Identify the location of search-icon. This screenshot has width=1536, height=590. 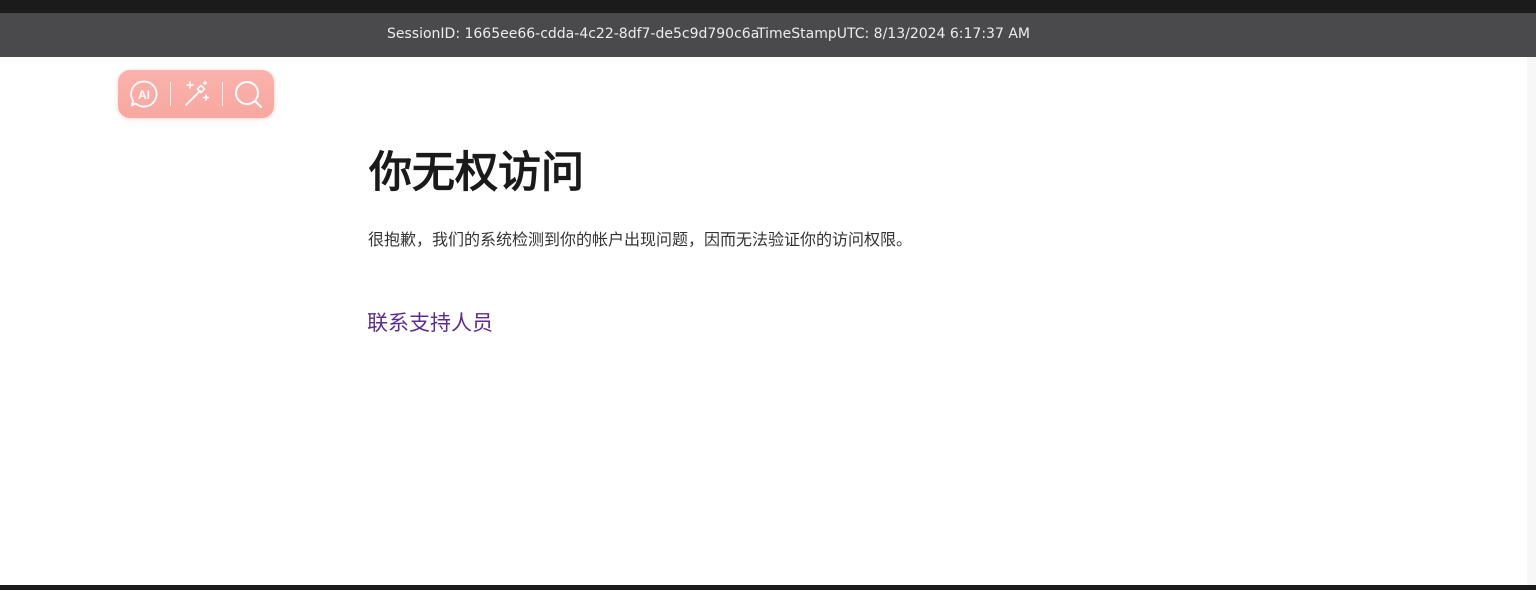
(249, 95).